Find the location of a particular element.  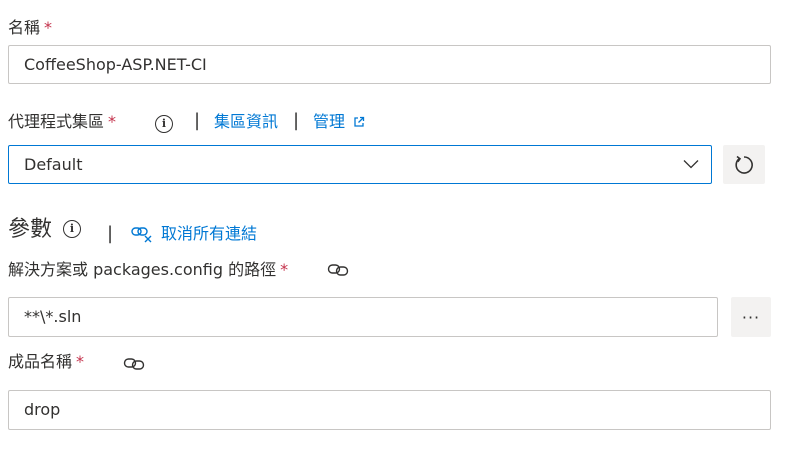

pool-info-link: 集區資訊 is located at coordinates (246, 122).